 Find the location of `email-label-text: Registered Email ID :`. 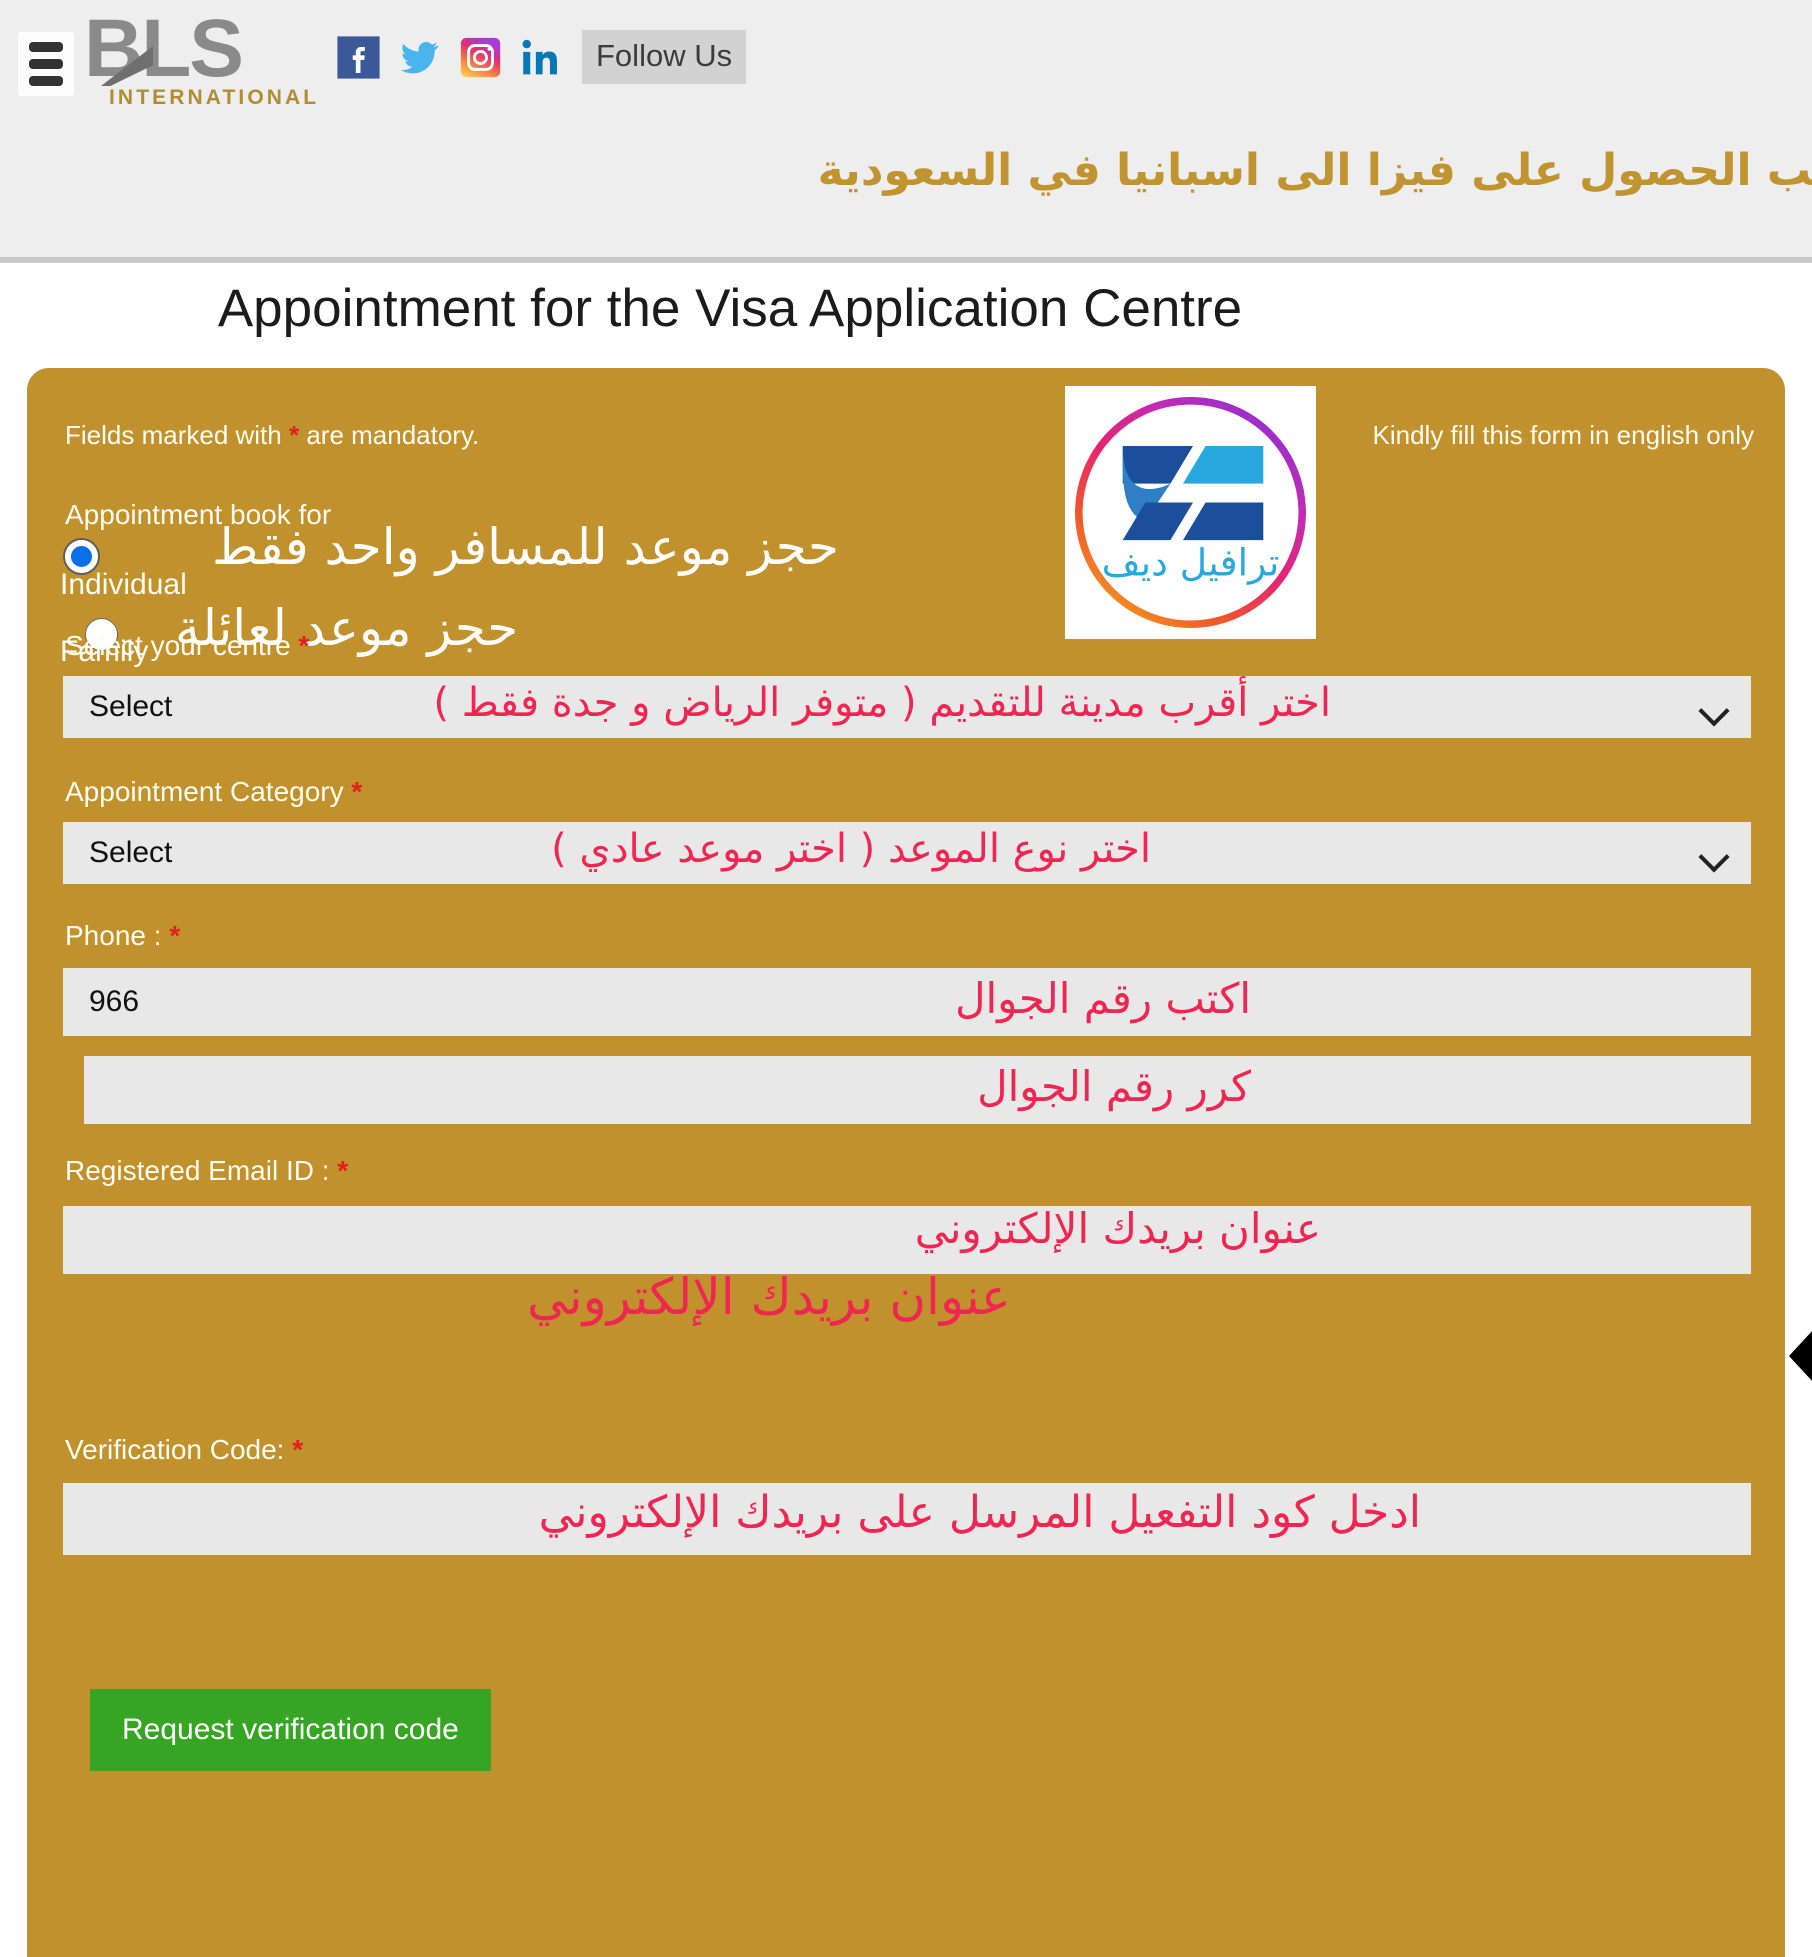

email-label-text: Registered Email ID : is located at coordinates (197, 1170).